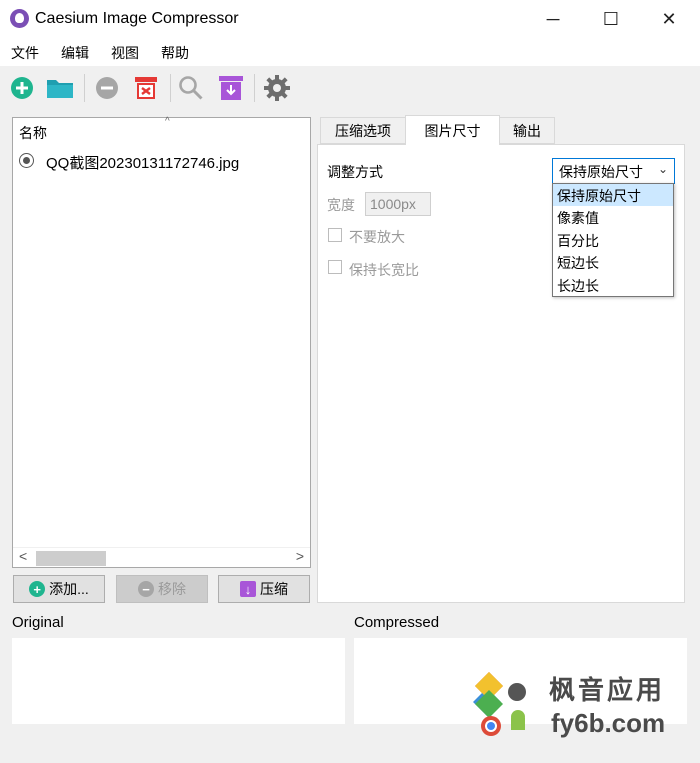 The image size is (700, 763). Describe the element at coordinates (662, 169) in the screenshot. I see `chevron-down-icon: ⌄` at that location.